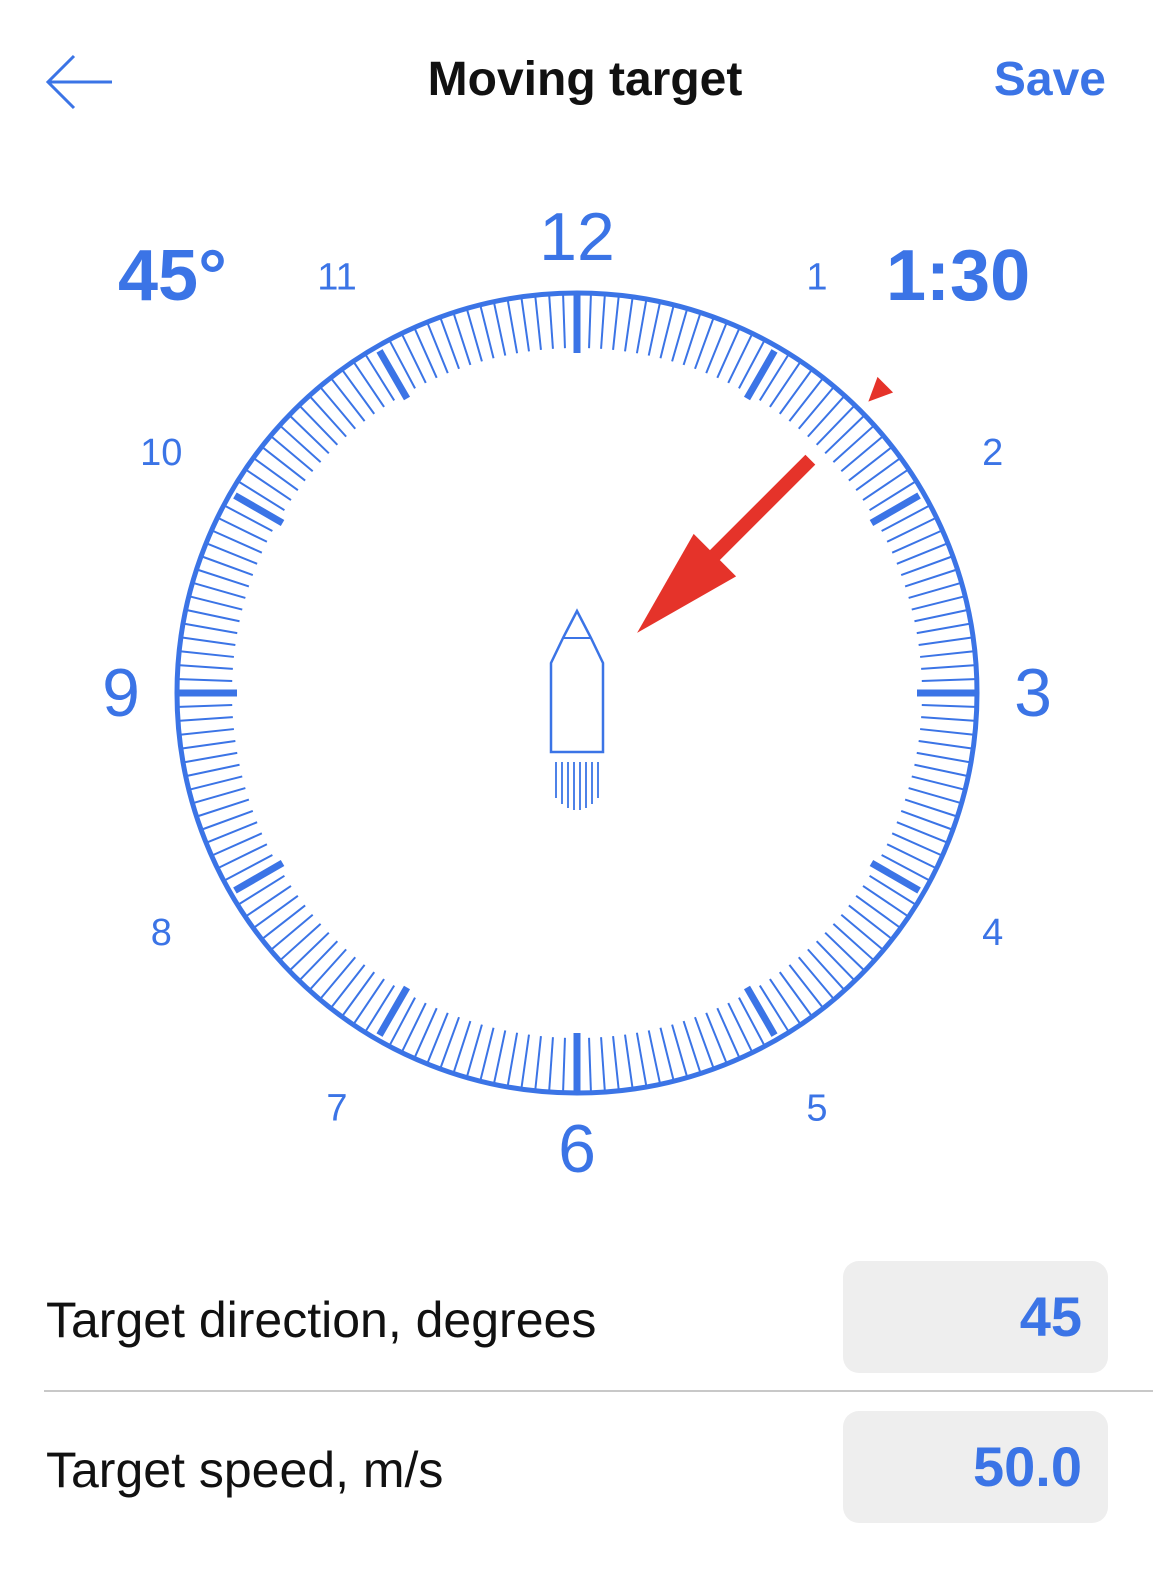 The height and width of the screenshot is (1591, 1170). Describe the element at coordinates (1050, 79) in the screenshot. I see `save-button: Save` at that location.